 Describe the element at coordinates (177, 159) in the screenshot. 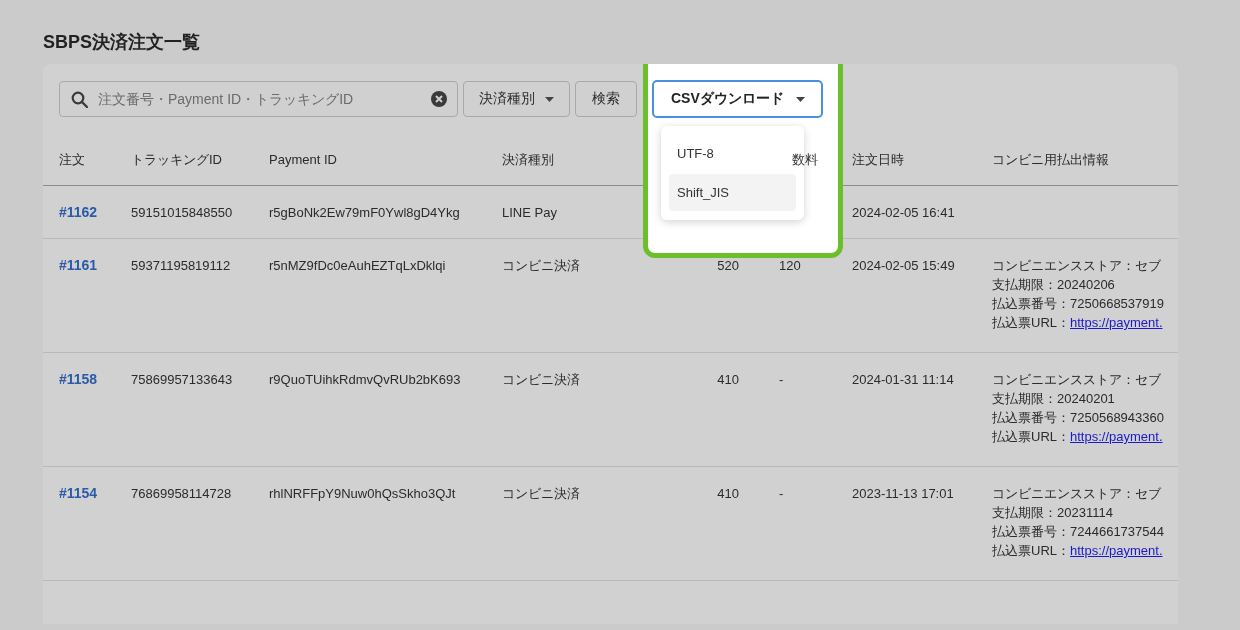

I see `column-header: トラッキングID` at that location.